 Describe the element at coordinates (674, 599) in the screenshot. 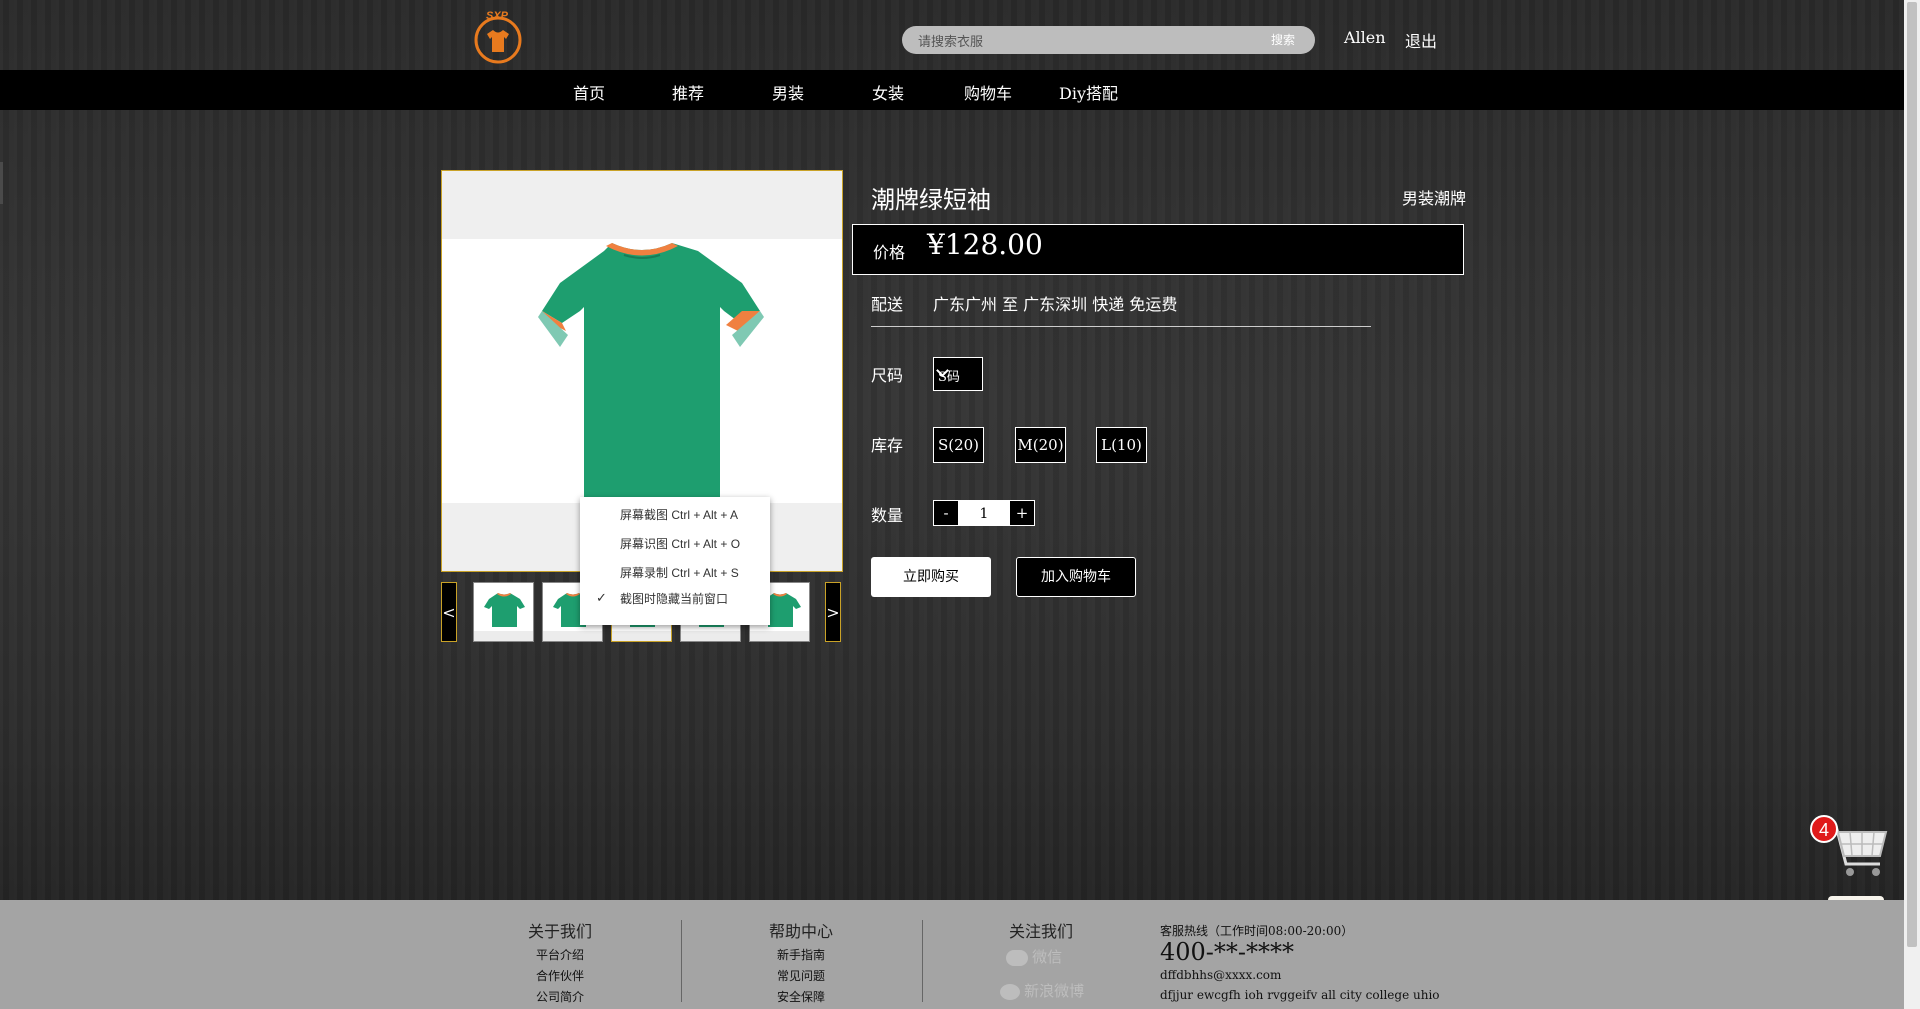

I see `context-menu-item-hide-window: 截图时隐藏当前窗口` at that location.